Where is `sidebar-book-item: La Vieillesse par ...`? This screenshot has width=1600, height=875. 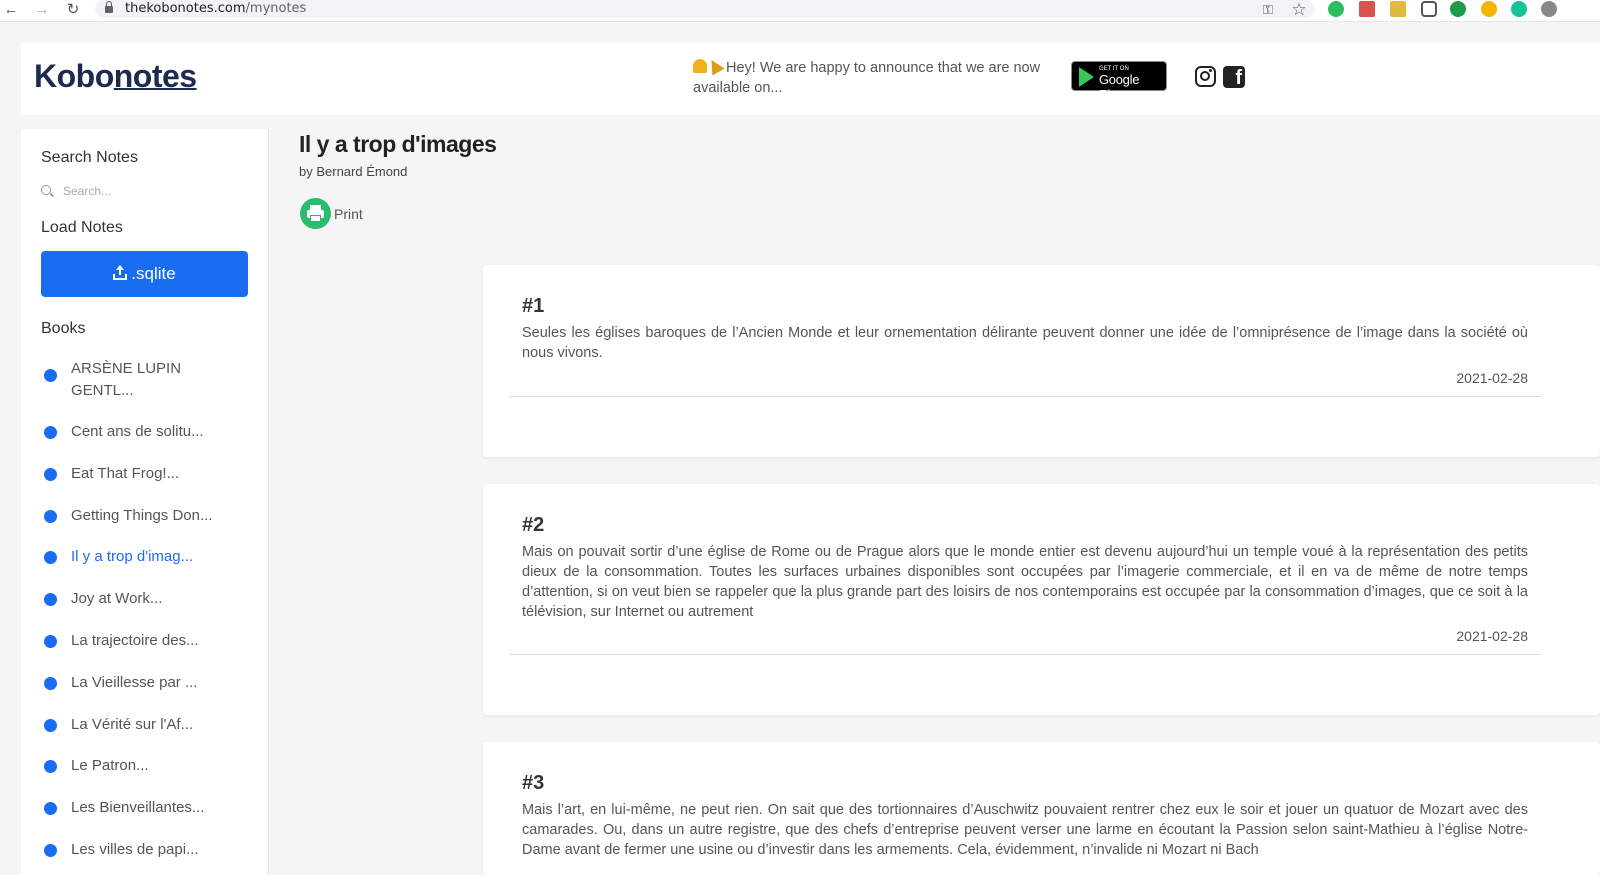 sidebar-book-item: La Vieillesse par ... is located at coordinates (119, 683).